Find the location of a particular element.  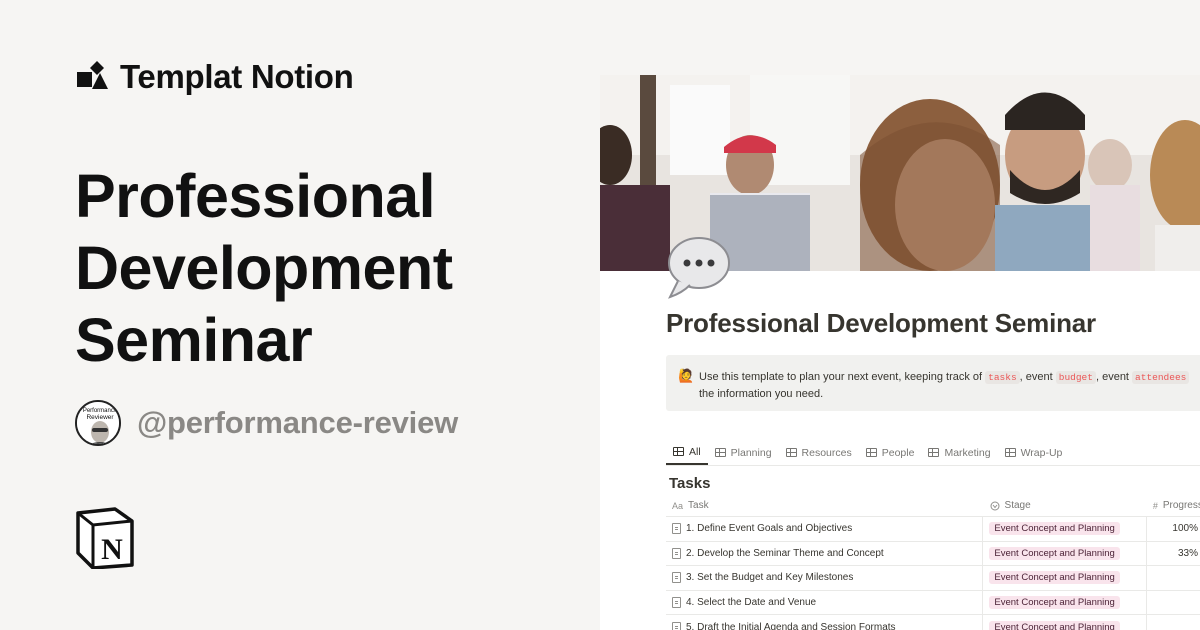

progress-cell: 100% is located at coordinates (1173, 529).